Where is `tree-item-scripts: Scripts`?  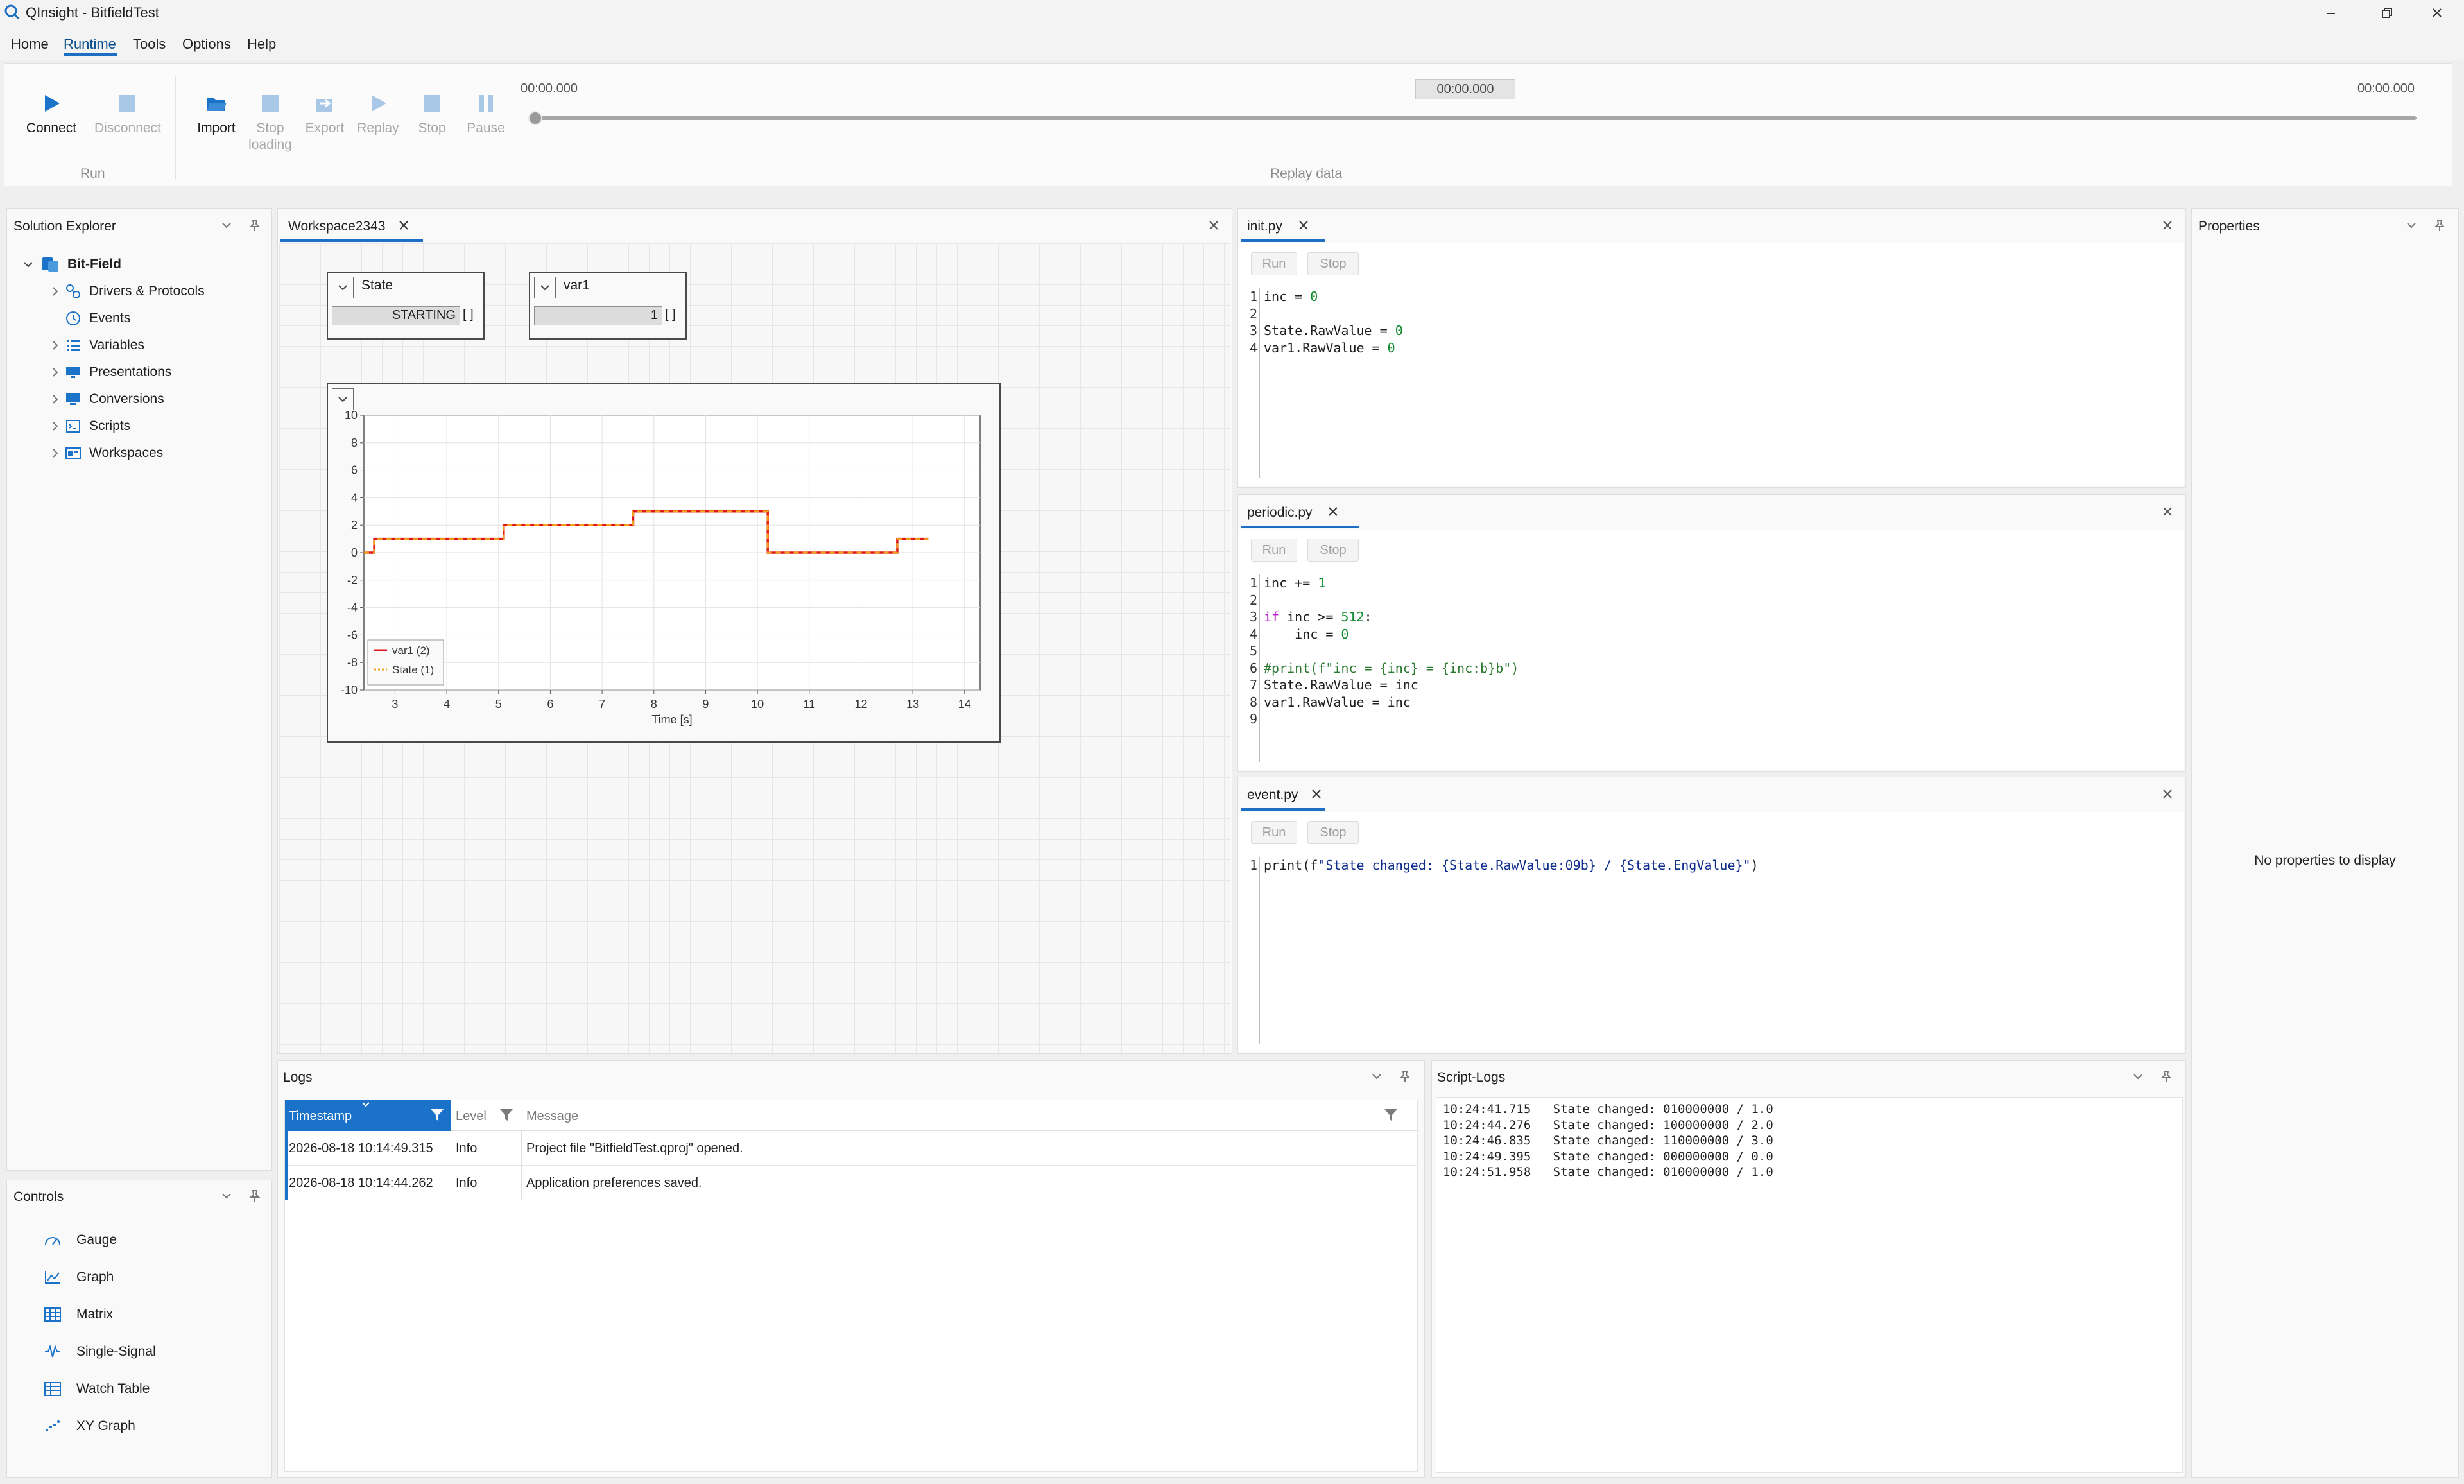
tree-item-scripts: Scripts is located at coordinates (161, 426).